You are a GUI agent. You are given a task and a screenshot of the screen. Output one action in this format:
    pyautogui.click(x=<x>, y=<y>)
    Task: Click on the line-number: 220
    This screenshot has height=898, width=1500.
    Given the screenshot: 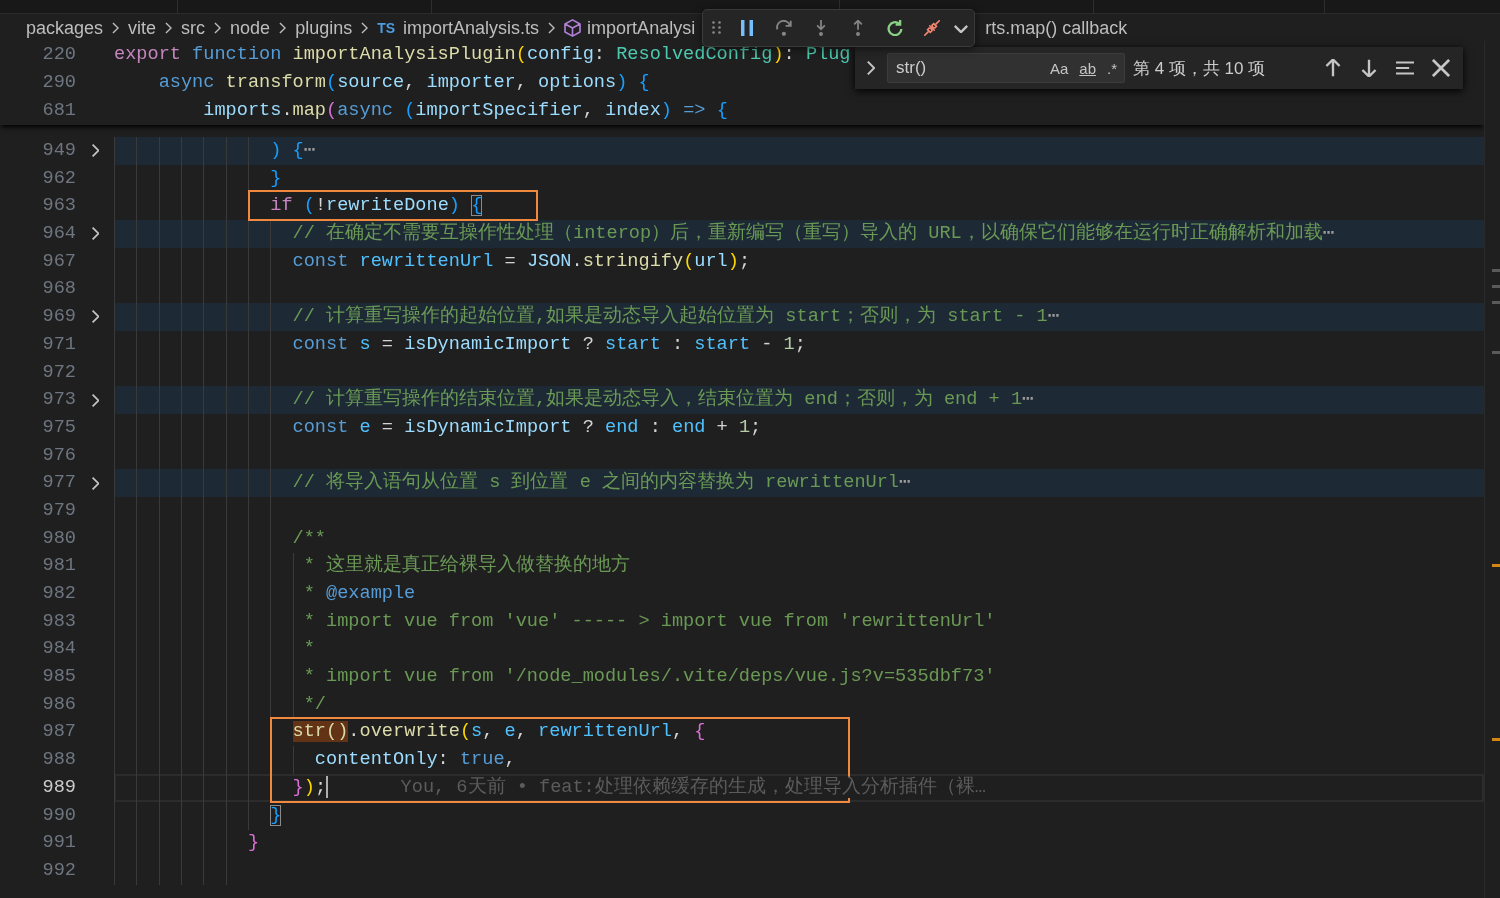 What is the action you would take?
    pyautogui.click(x=58, y=55)
    